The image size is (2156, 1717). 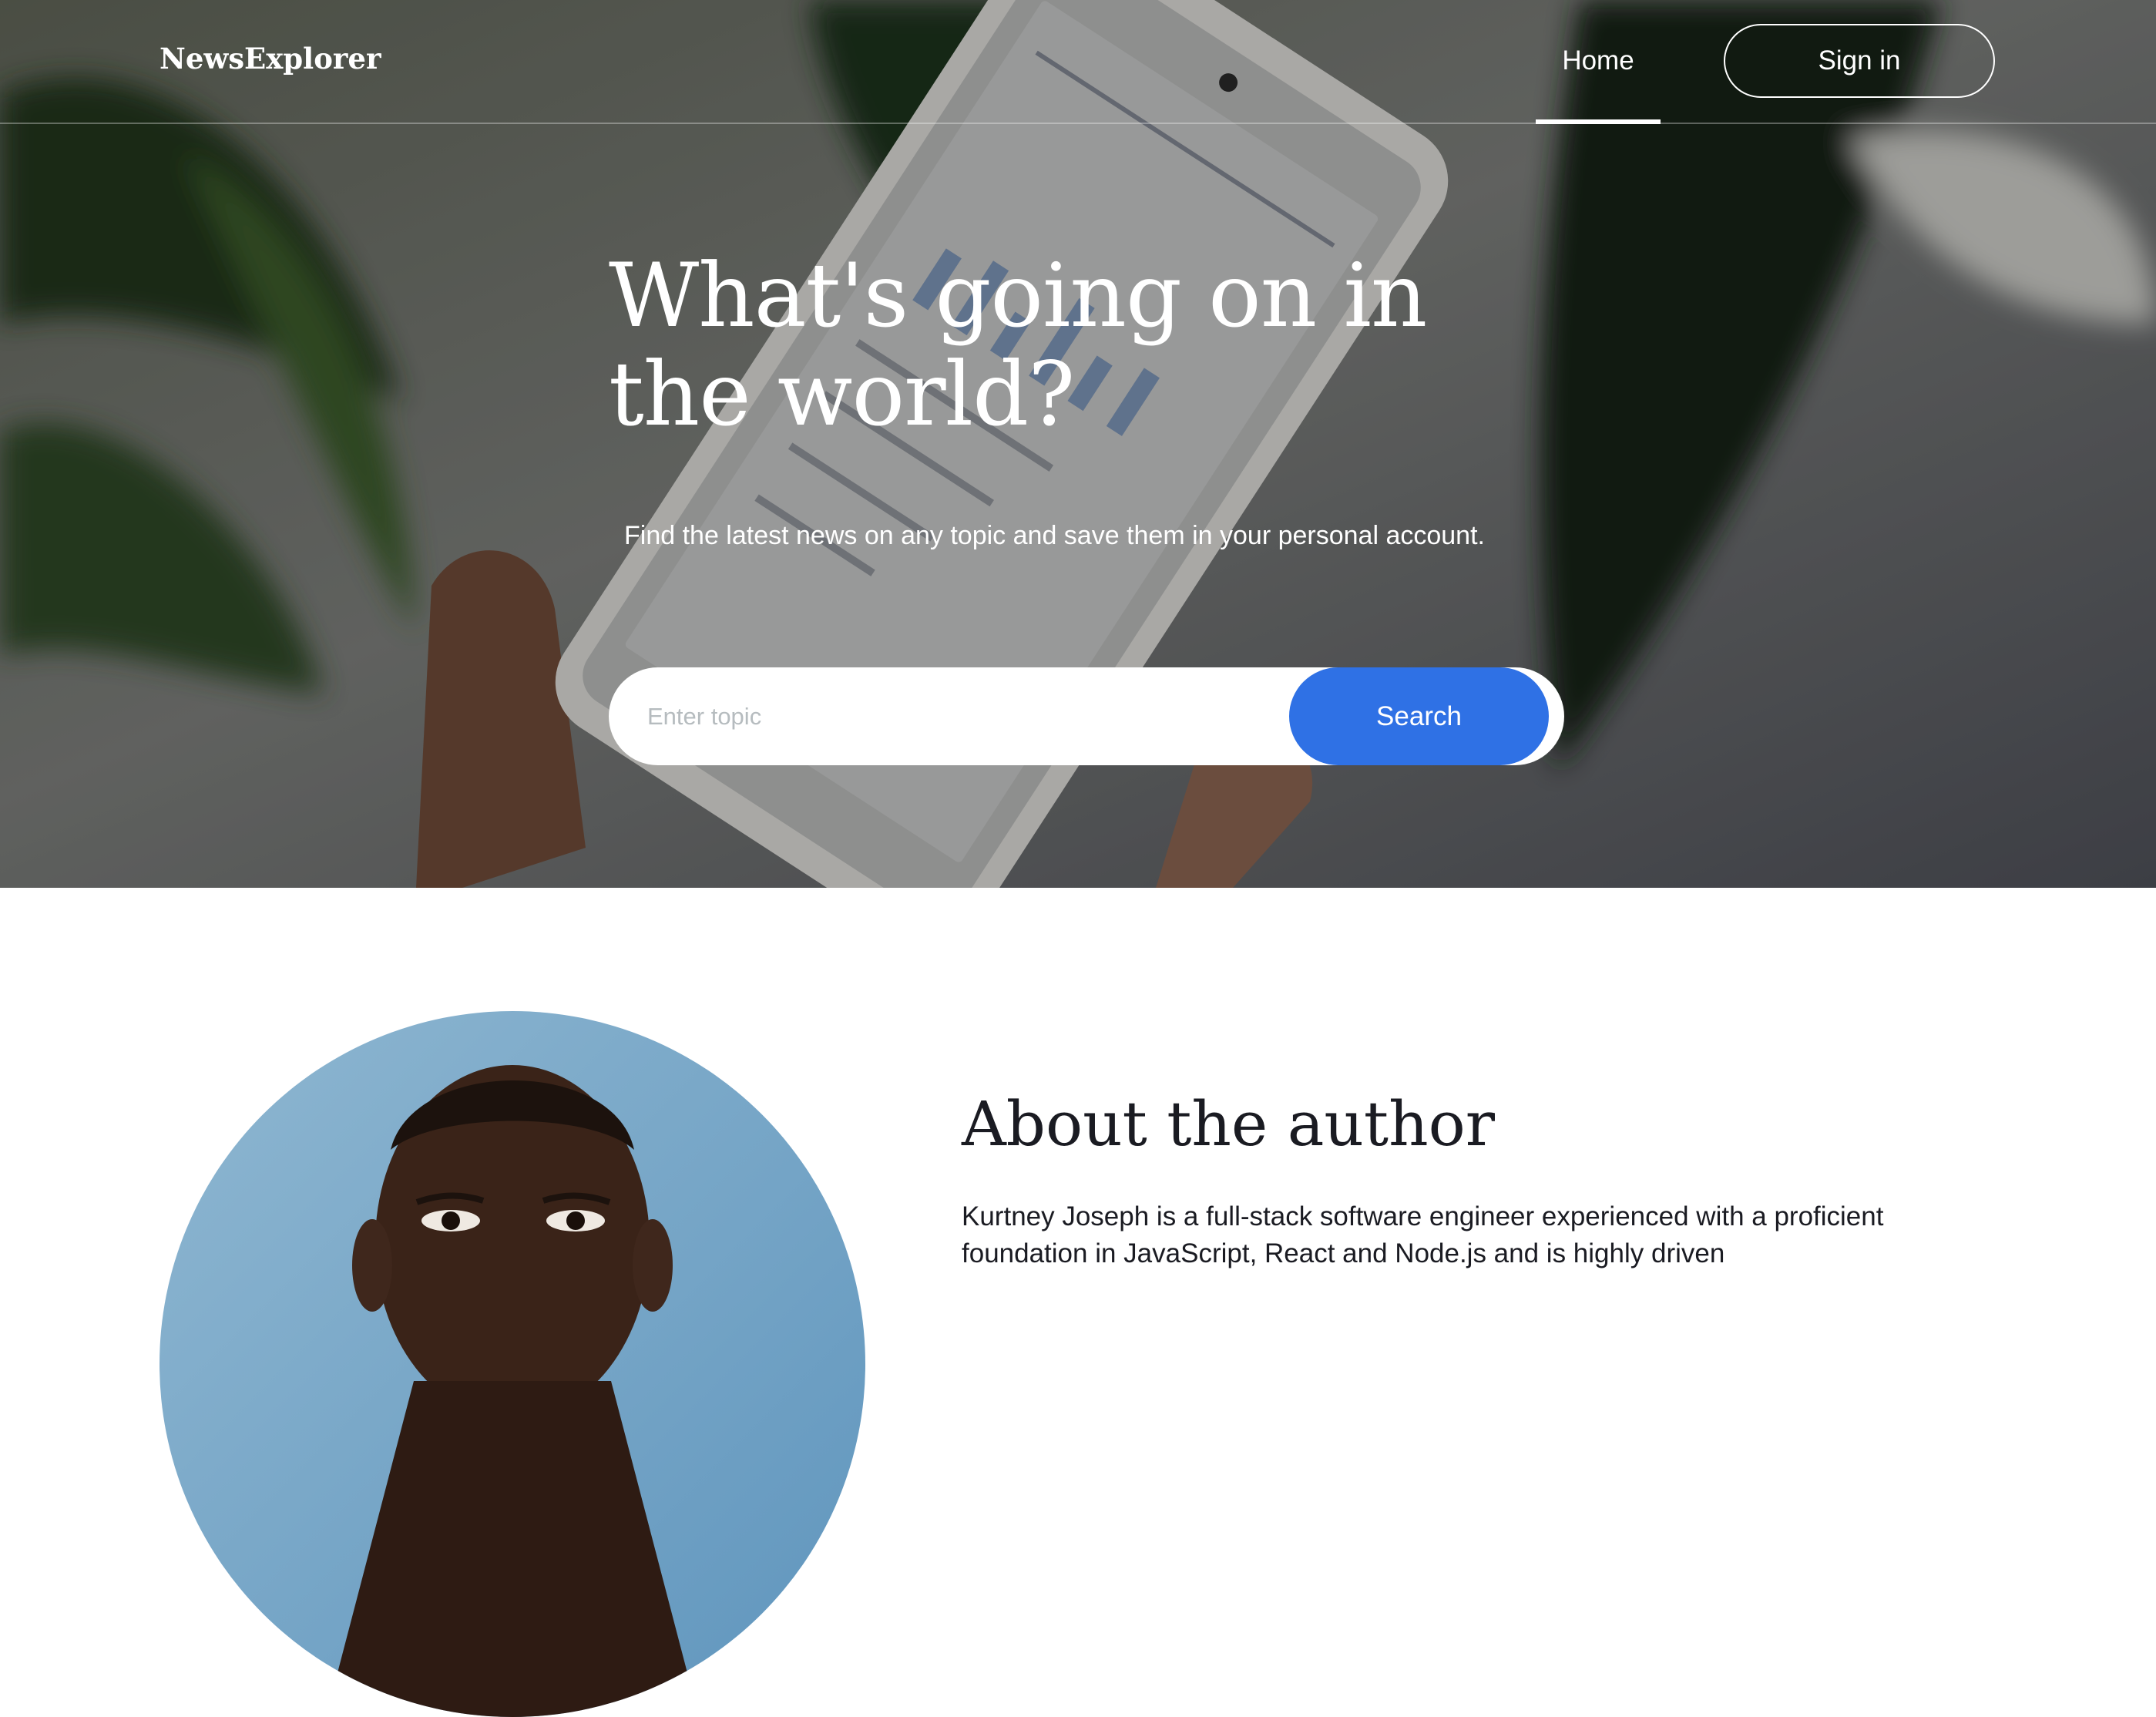 I want to click on about-title: About the author, so click(x=1228, y=1124).